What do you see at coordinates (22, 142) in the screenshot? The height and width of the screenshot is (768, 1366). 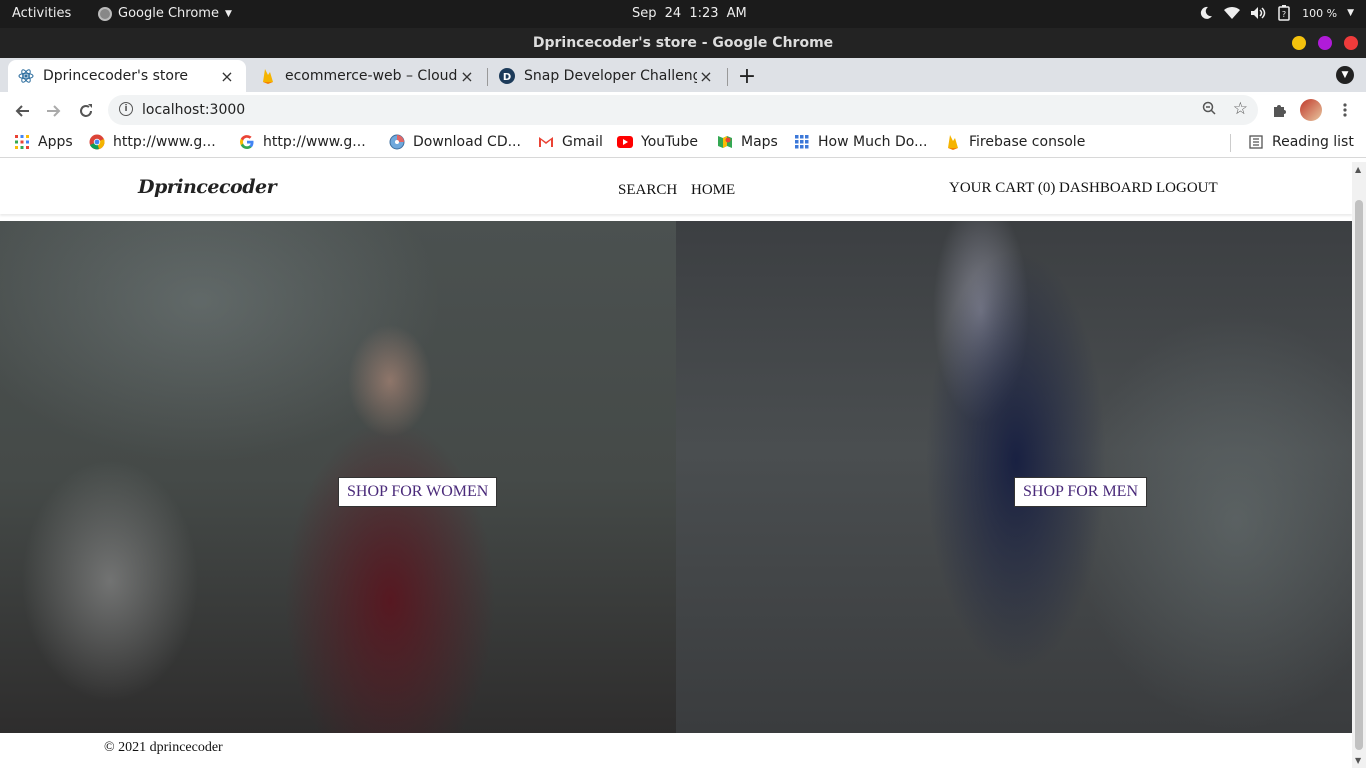 I see `apps-grid-icon` at bounding box center [22, 142].